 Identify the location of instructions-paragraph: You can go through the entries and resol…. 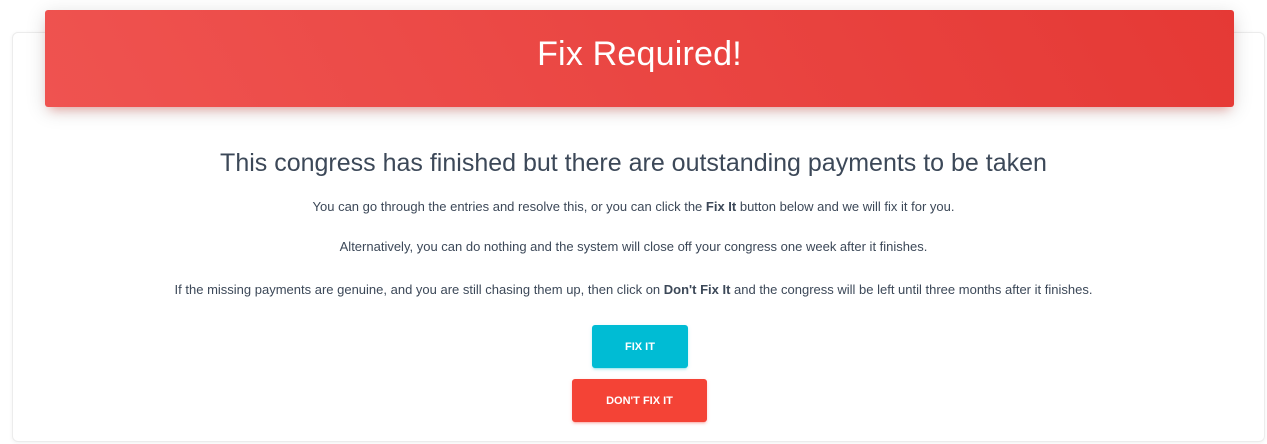
(633, 207).